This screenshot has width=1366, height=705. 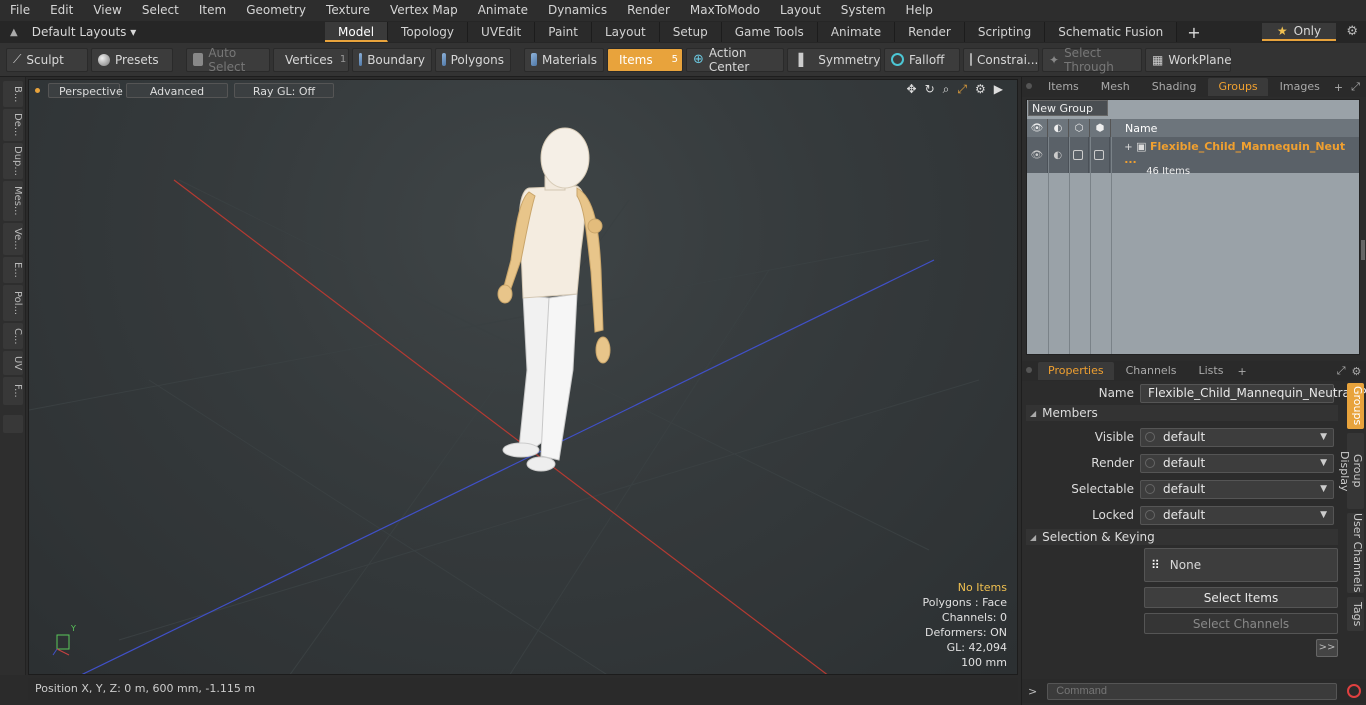 What do you see at coordinates (1211, 371) in the screenshot?
I see `tab-lists: Lists` at bounding box center [1211, 371].